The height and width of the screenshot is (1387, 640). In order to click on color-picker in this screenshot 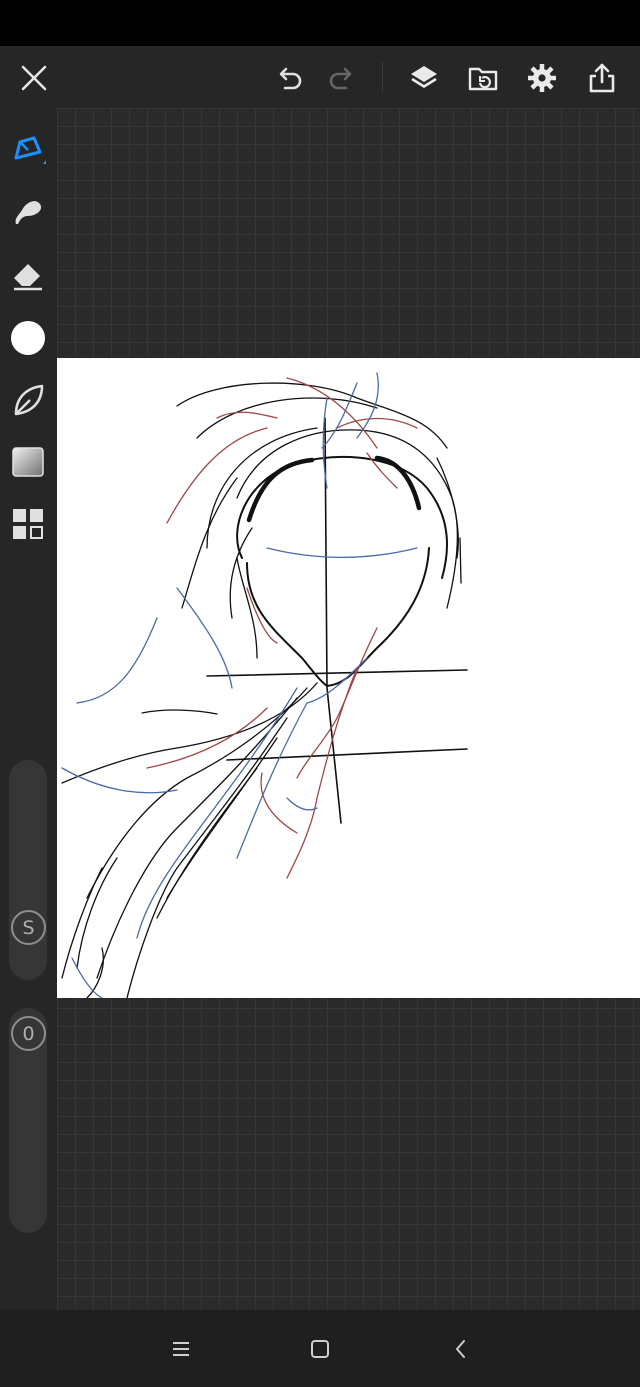, I will do `click(28, 338)`.